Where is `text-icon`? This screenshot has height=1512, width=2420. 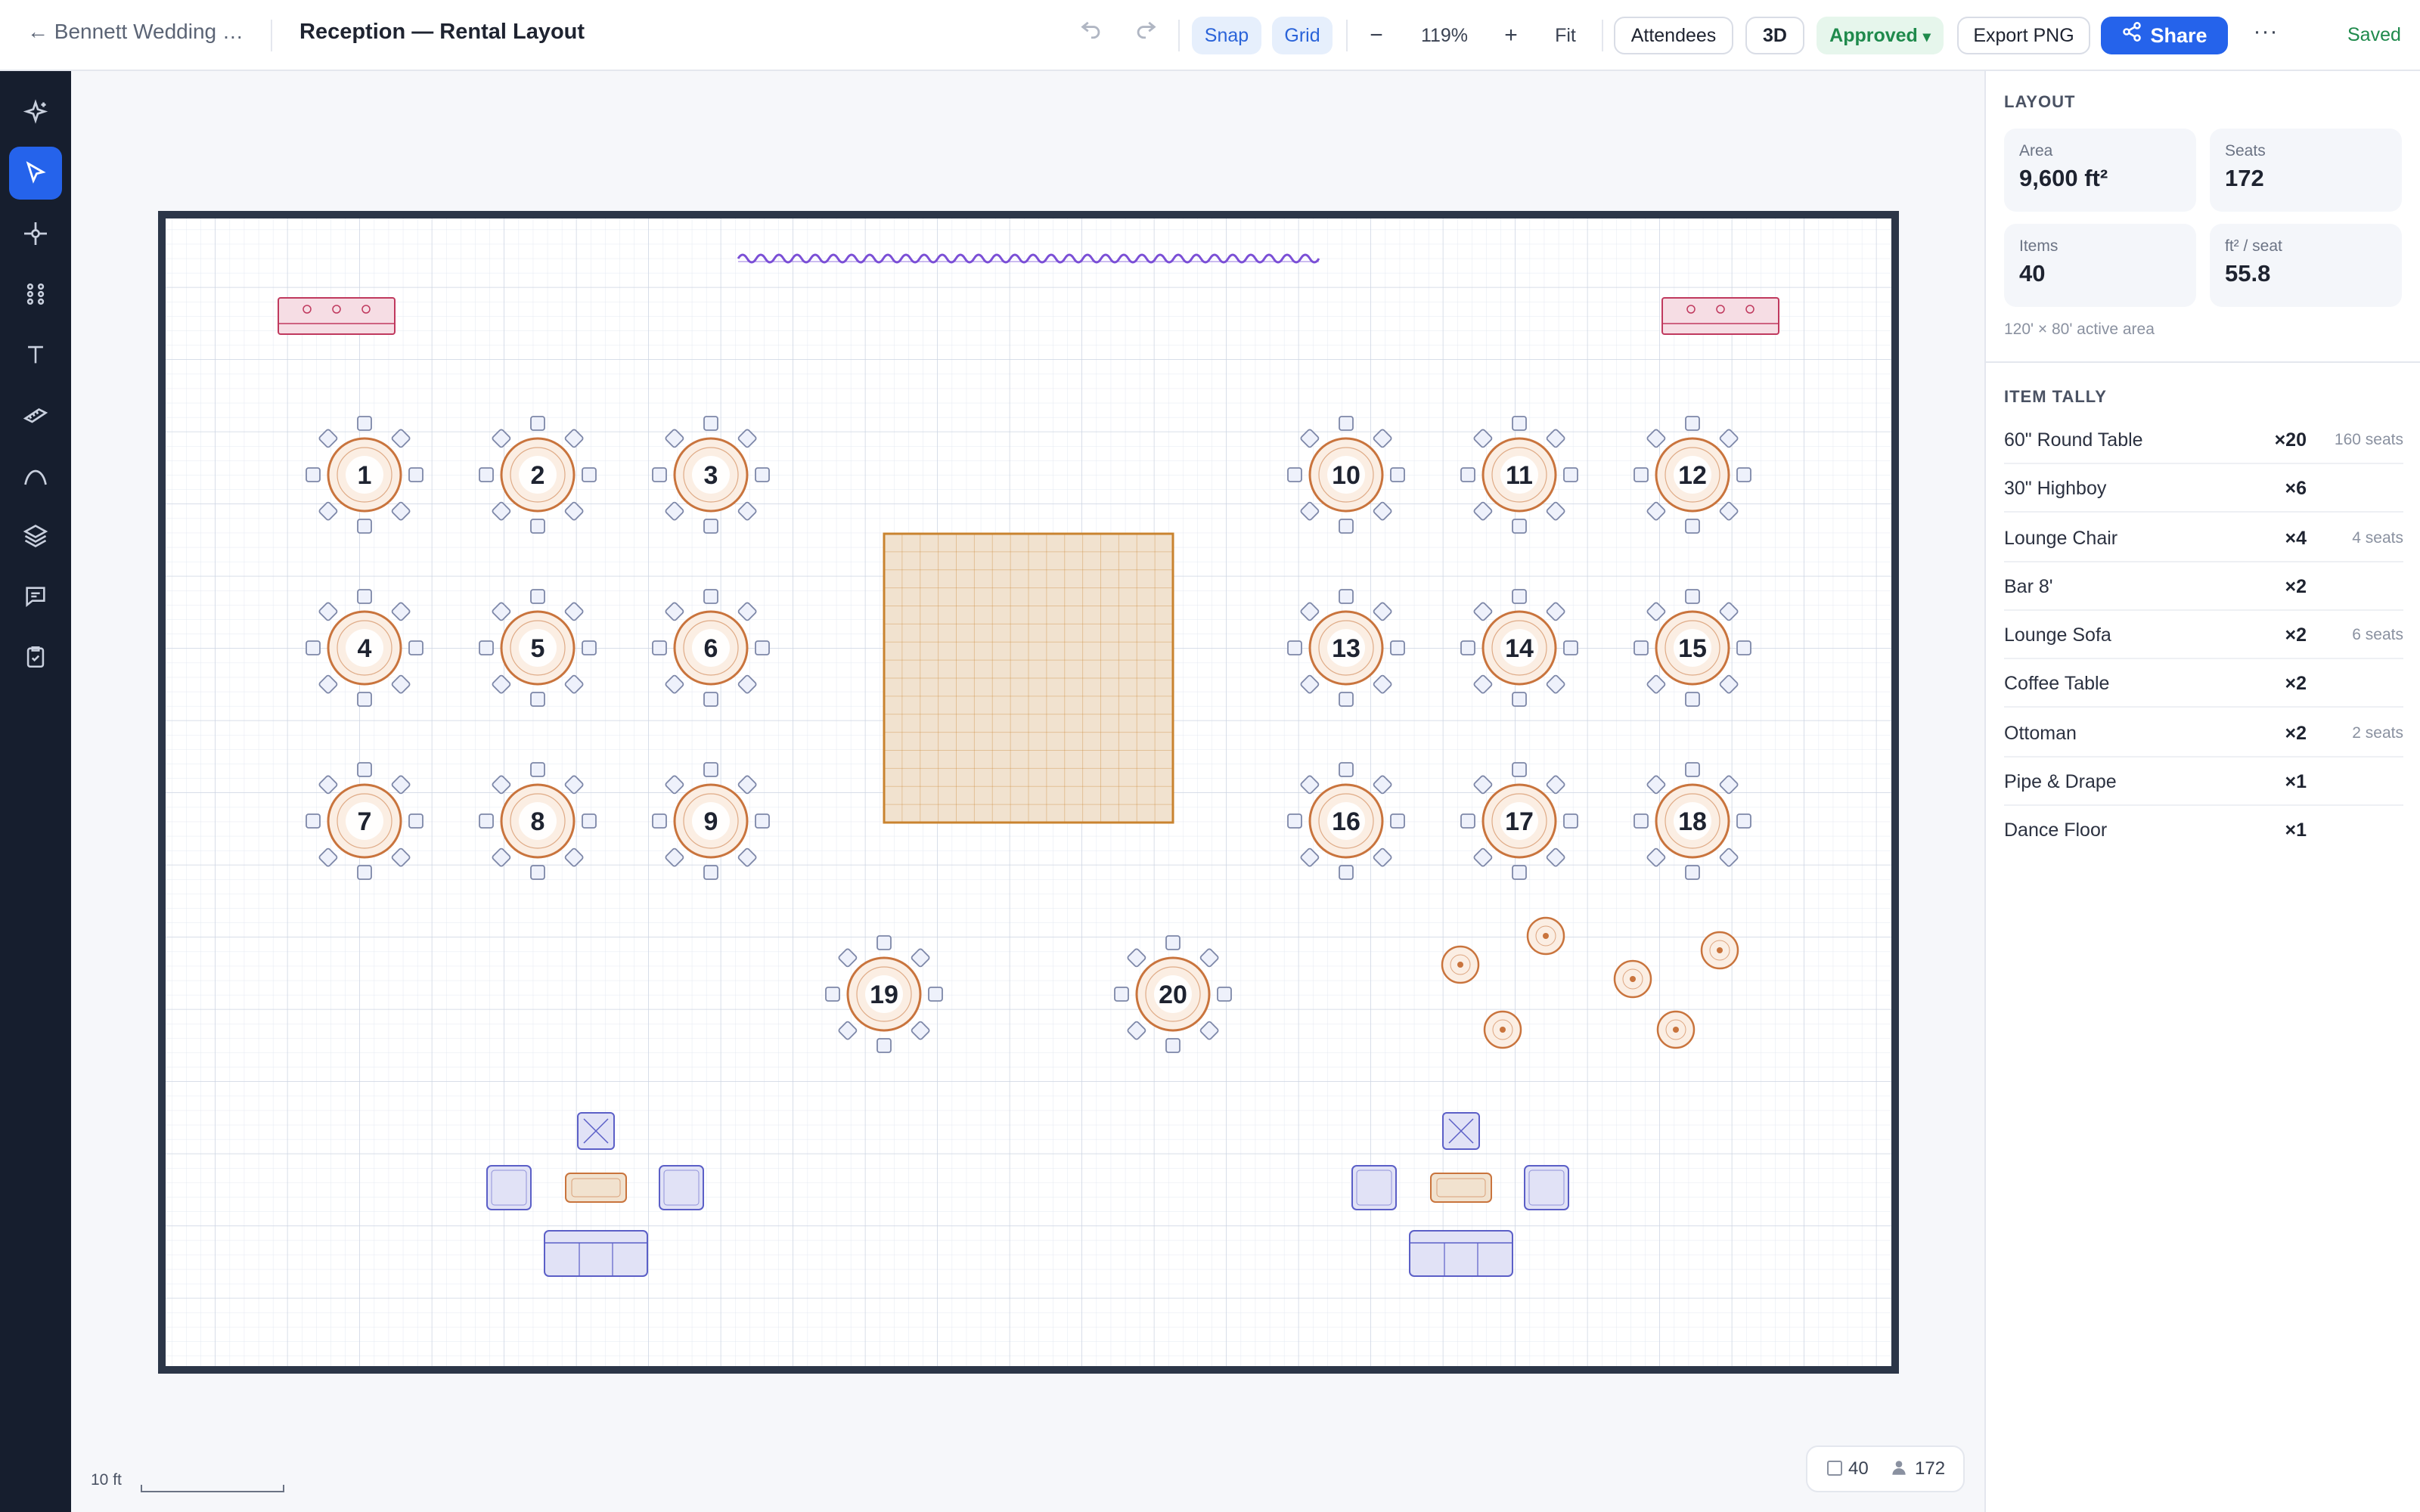 text-icon is located at coordinates (35, 355).